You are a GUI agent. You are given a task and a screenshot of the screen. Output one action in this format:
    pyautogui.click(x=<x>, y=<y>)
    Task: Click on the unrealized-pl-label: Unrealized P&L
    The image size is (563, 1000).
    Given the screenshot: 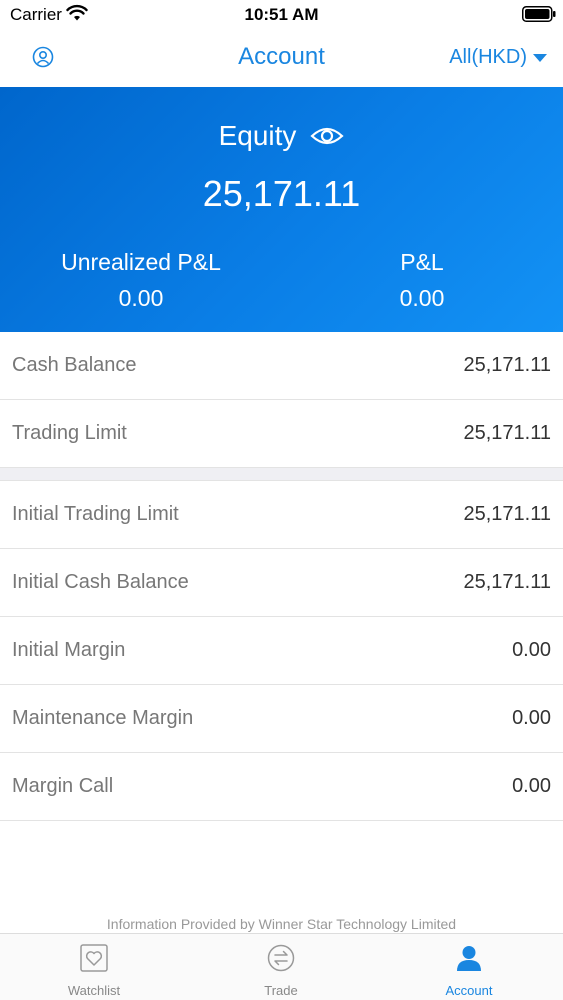 What is the action you would take?
    pyautogui.click(x=141, y=262)
    